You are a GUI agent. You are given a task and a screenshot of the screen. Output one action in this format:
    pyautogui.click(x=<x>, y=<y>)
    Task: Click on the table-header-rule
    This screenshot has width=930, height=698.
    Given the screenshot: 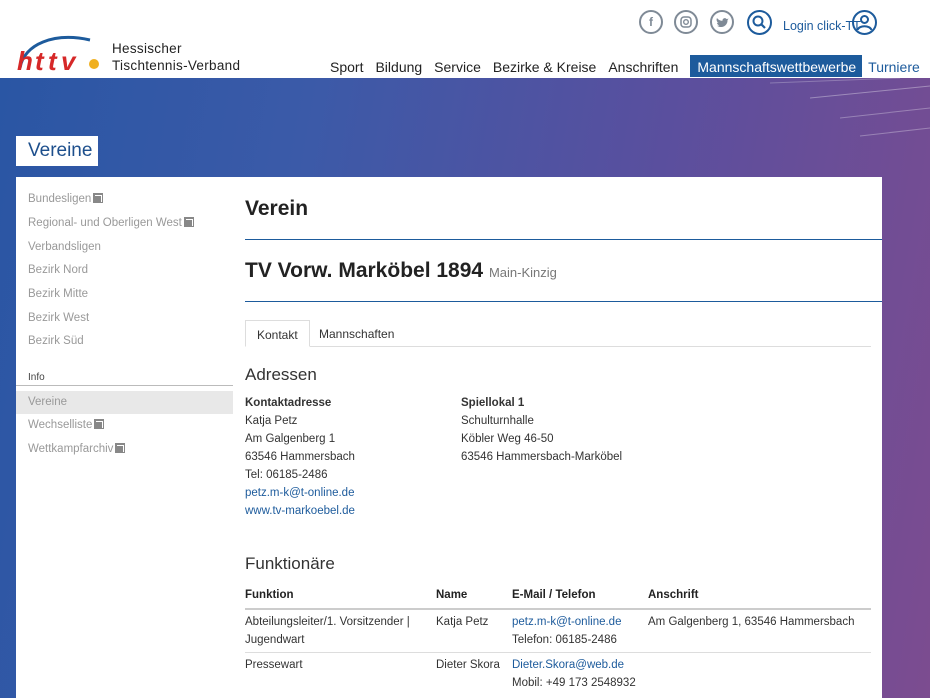 What is the action you would take?
    pyautogui.click(x=558, y=609)
    